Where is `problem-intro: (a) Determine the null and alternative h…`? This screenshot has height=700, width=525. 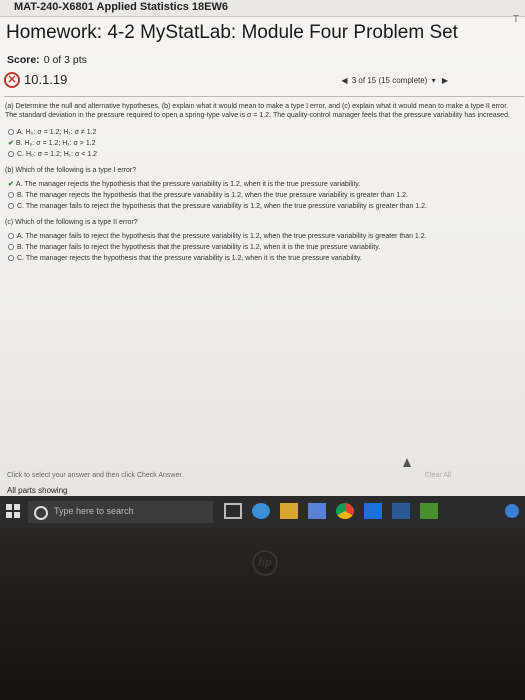
problem-intro: (a) Determine the null and alternative h… is located at coordinates (257, 111).